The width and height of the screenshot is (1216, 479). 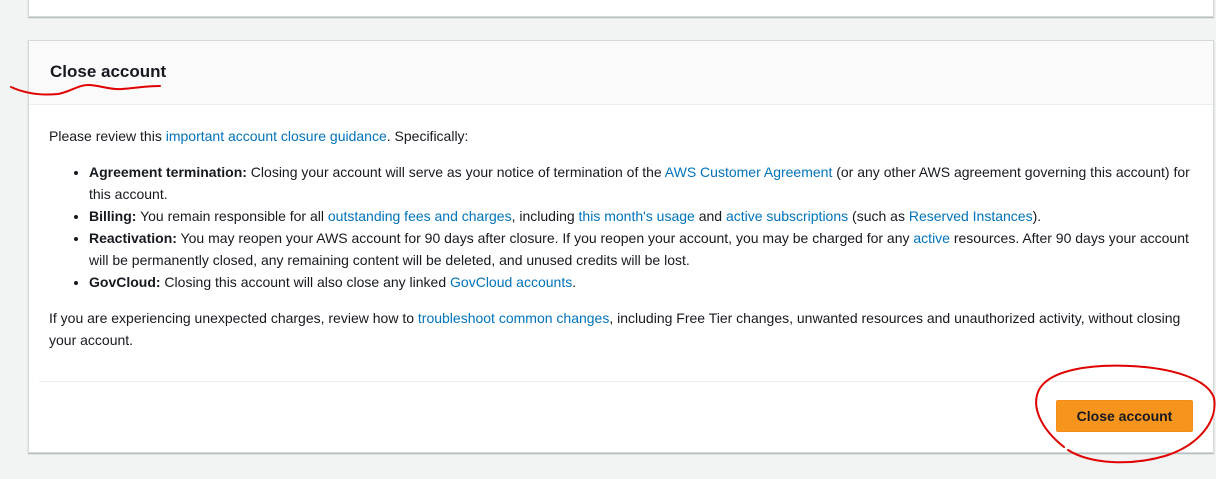 What do you see at coordinates (133, 238) in the screenshot?
I see `item-label: Reactivation:` at bounding box center [133, 238].